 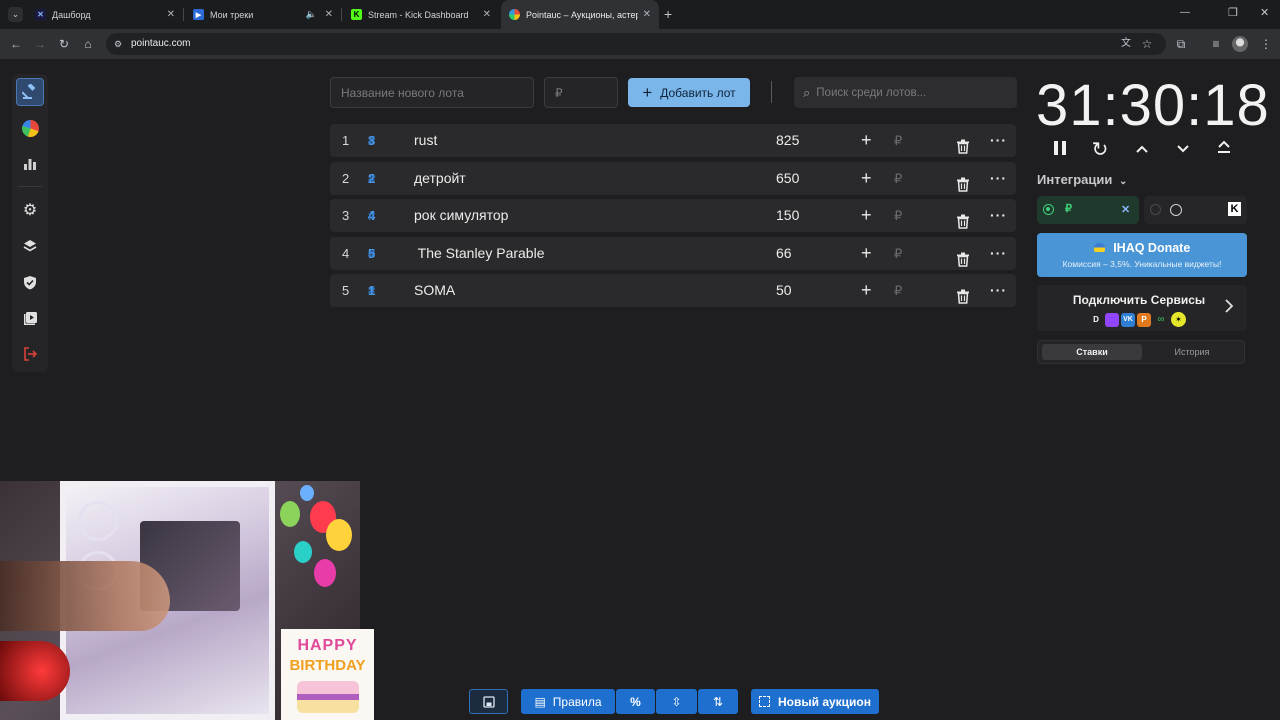 What do you see at coordinates (1192, 352) in the screenshot?
I see `tab-history: История` at bounding box center [1192, 352].